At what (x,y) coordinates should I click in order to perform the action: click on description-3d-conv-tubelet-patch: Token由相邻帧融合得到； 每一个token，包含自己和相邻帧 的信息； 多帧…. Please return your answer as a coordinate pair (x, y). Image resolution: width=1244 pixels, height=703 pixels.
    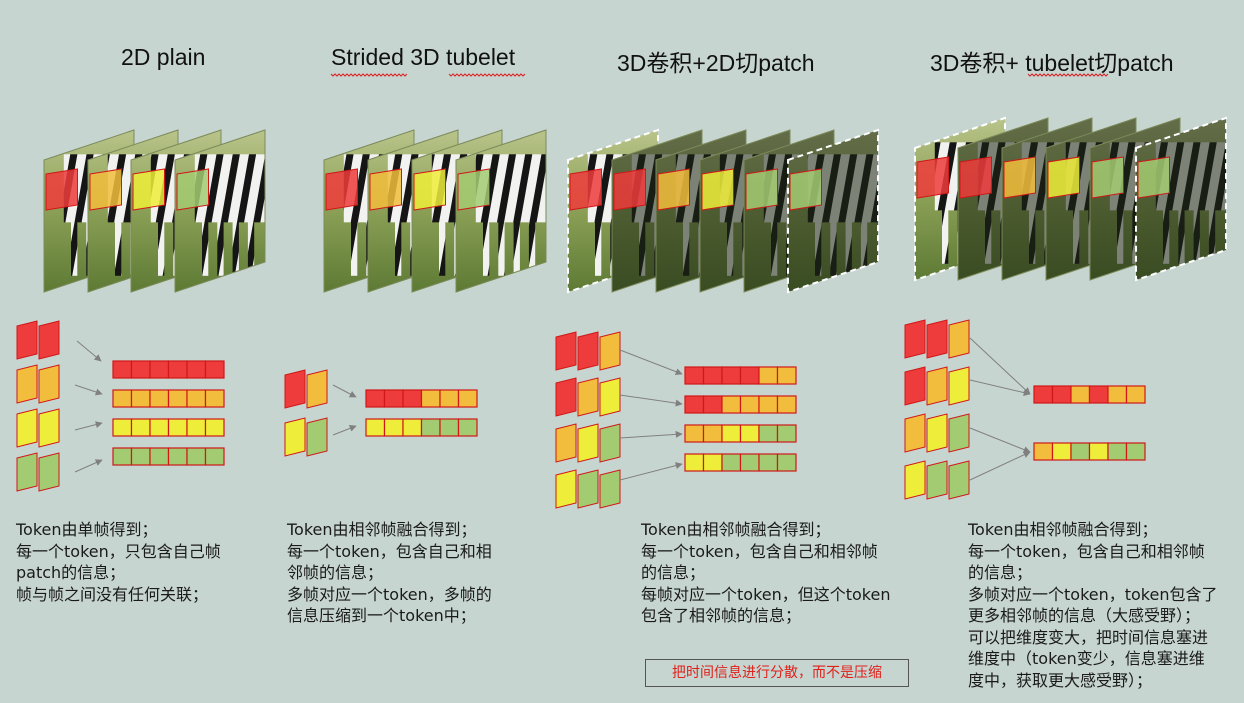
    Looking at the image, I should click on (1093, 605).